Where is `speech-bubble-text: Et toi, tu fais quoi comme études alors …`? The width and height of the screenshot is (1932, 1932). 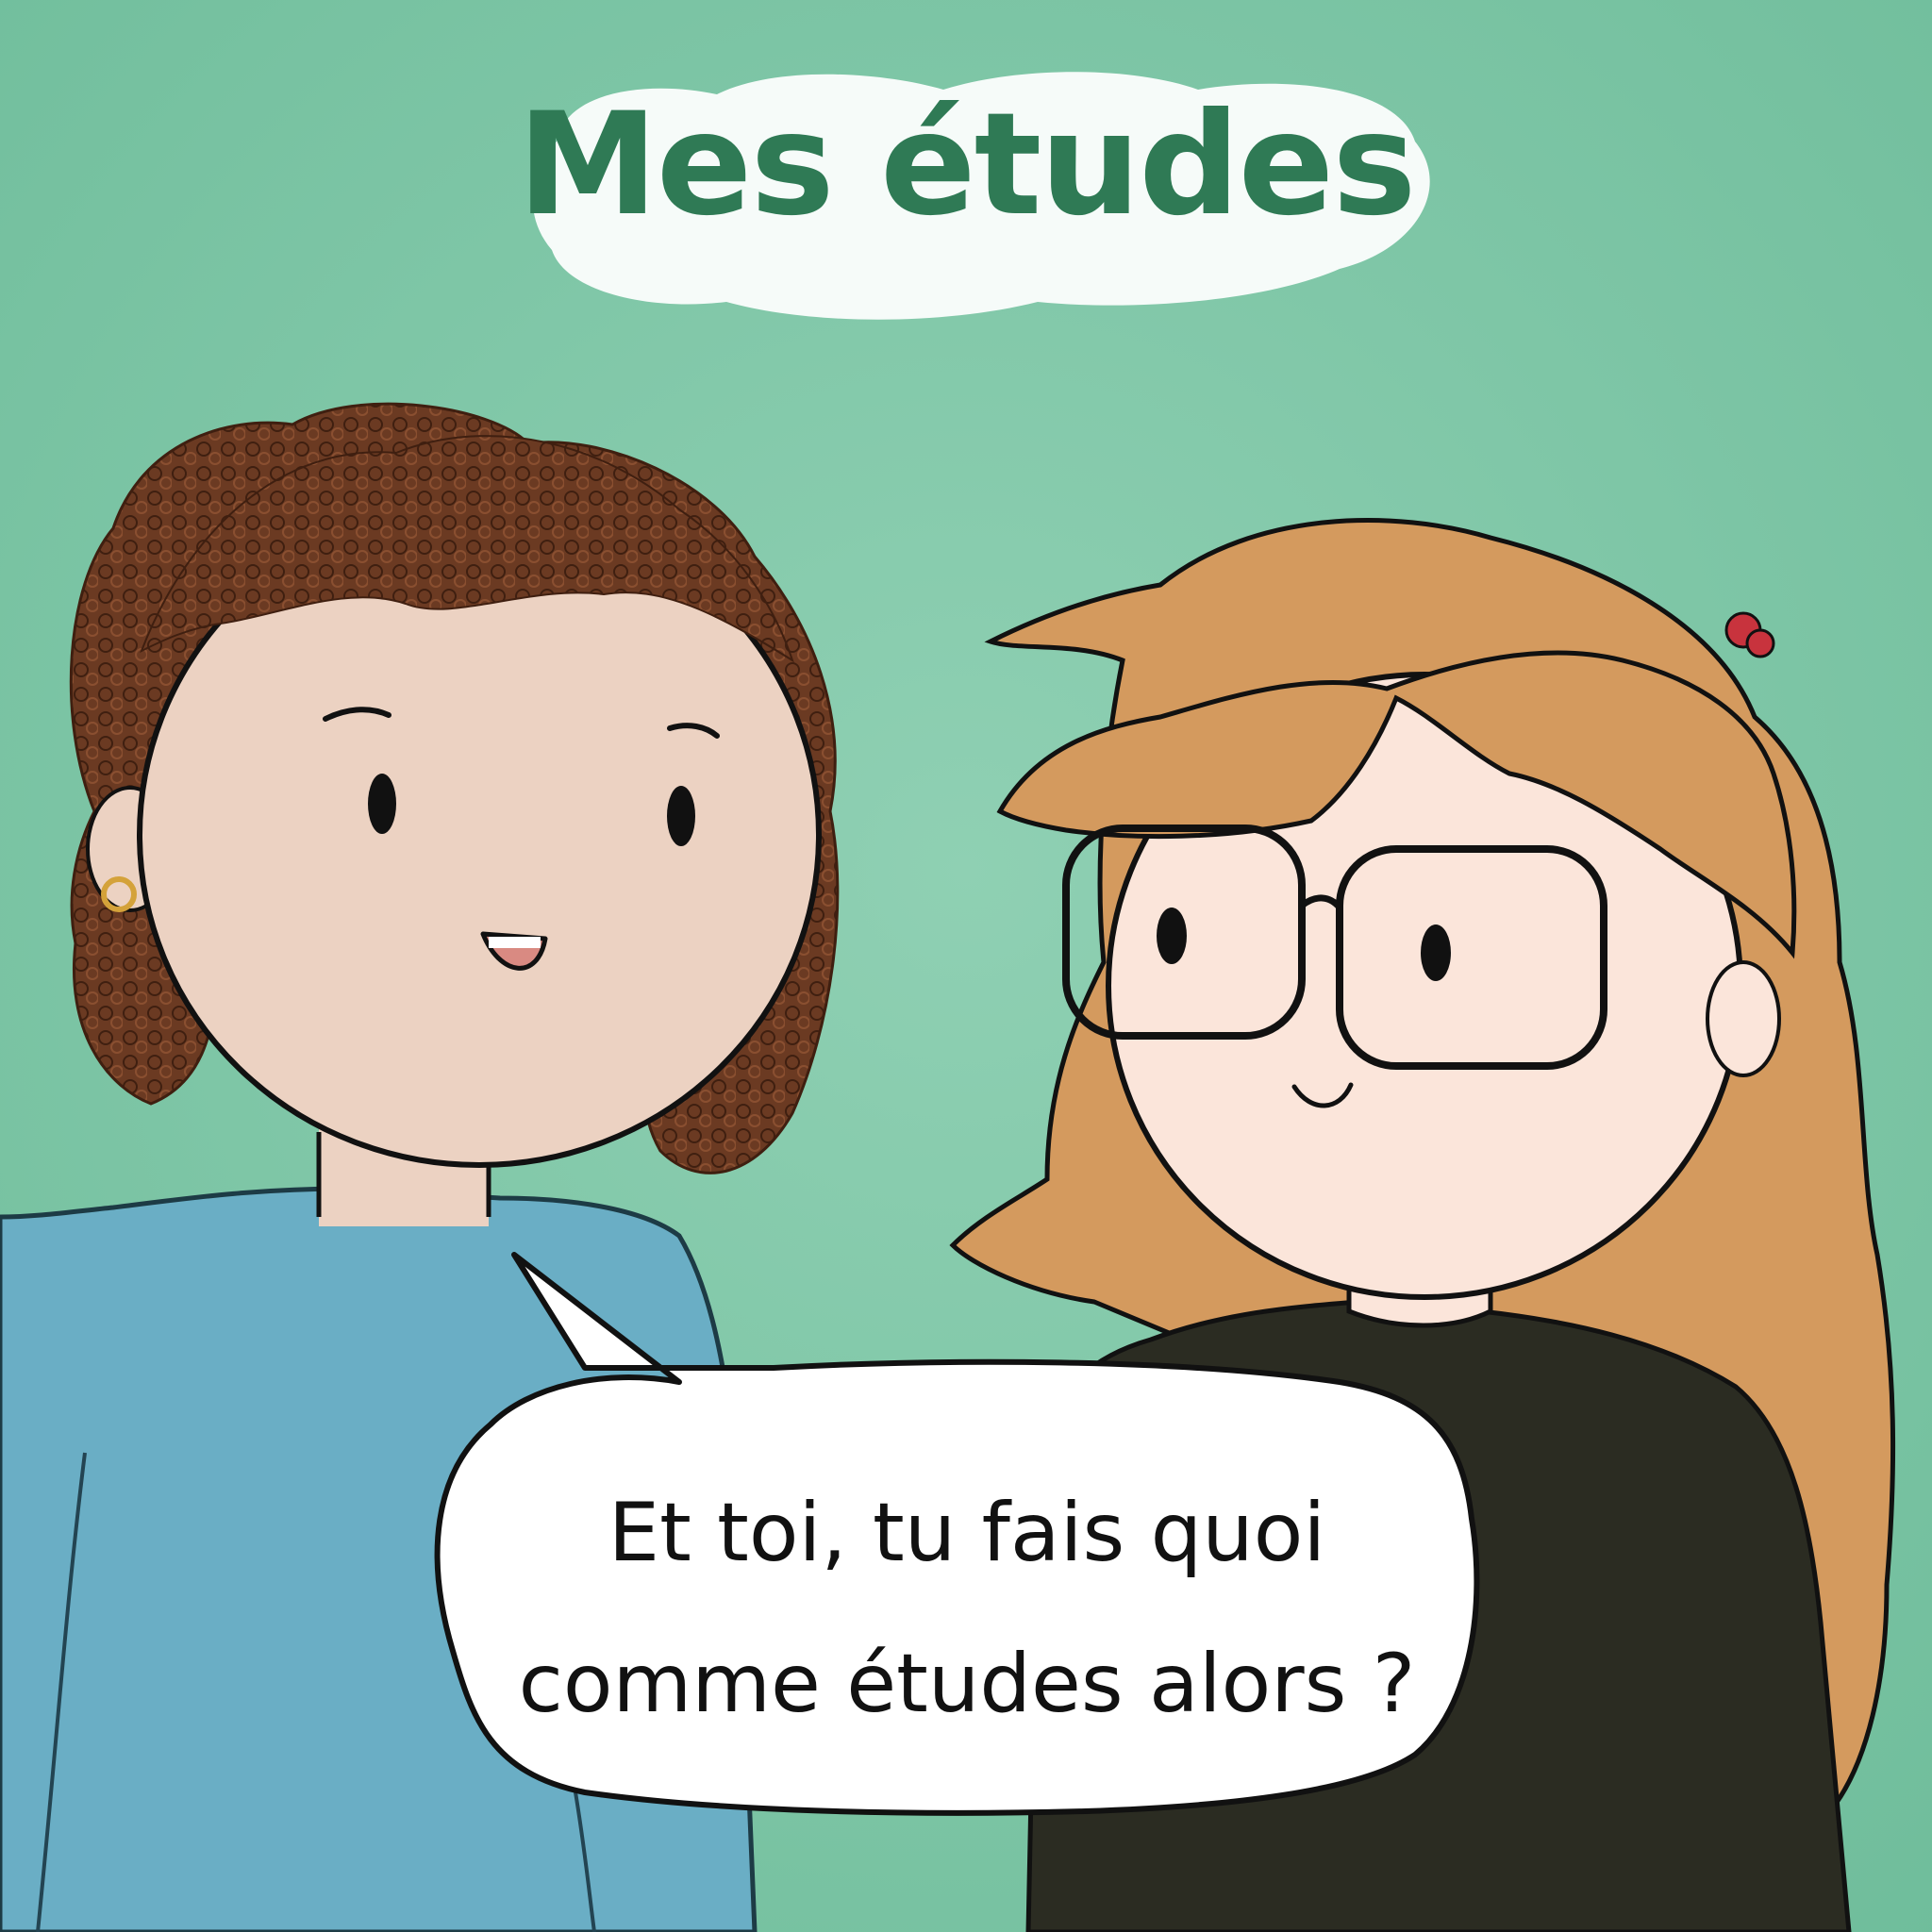 speech-bubble-text: Et toi, tu fais quoi comme études alors … is located at coordinates (967, 1608).